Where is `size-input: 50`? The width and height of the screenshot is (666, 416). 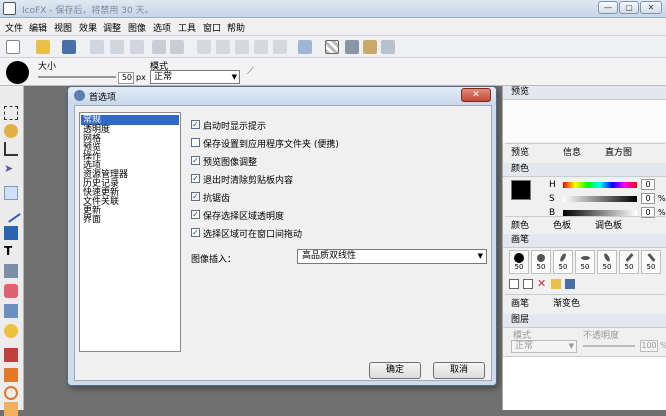 size-input: 50 is located at coordinates (126, 78).